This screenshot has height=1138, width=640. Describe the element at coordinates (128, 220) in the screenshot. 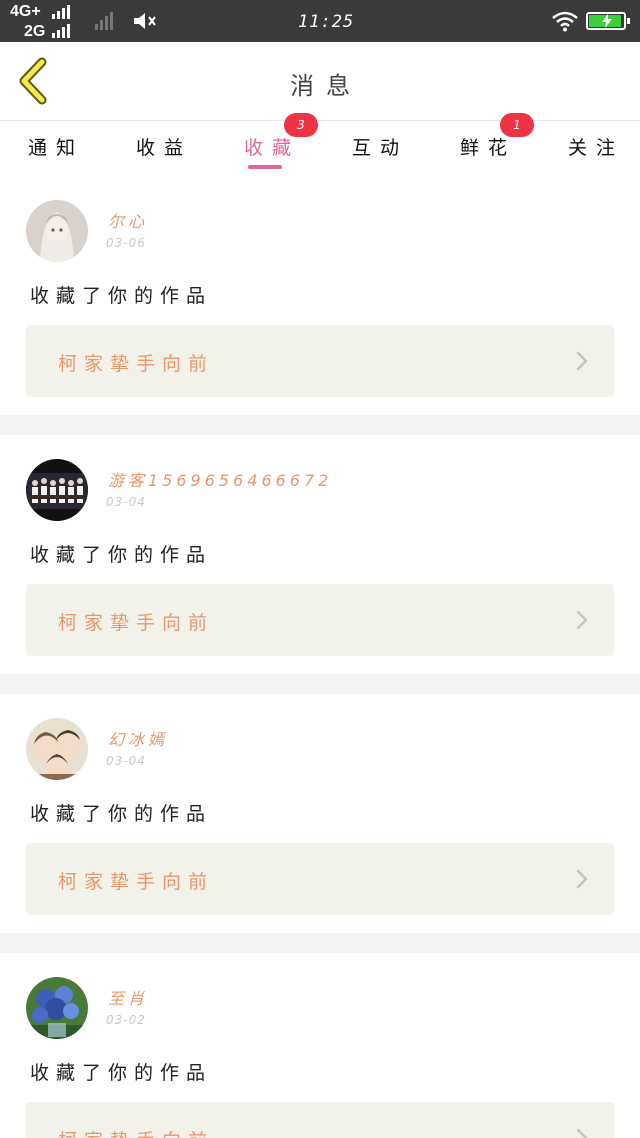

I see `username: 尔心` at that location.